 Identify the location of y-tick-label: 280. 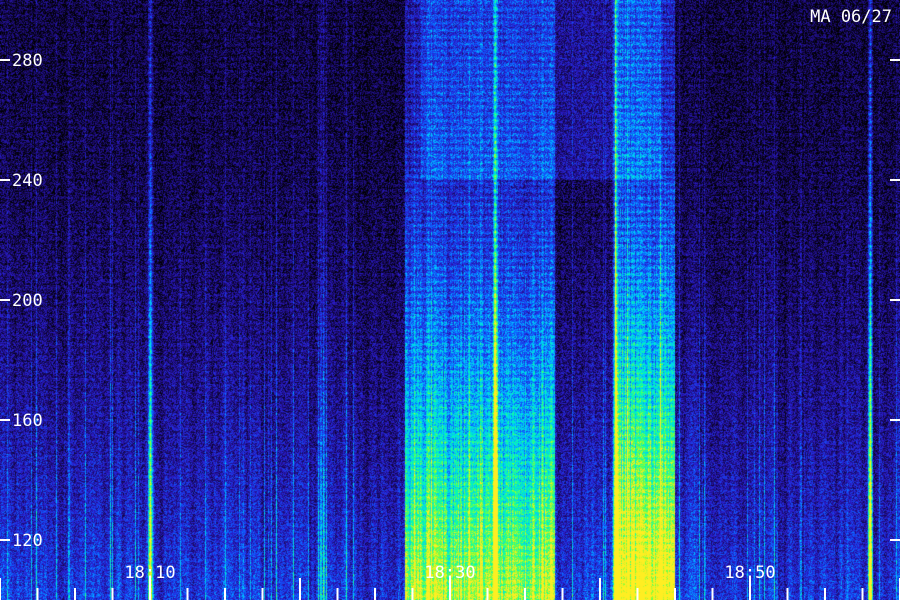
(27, 61).